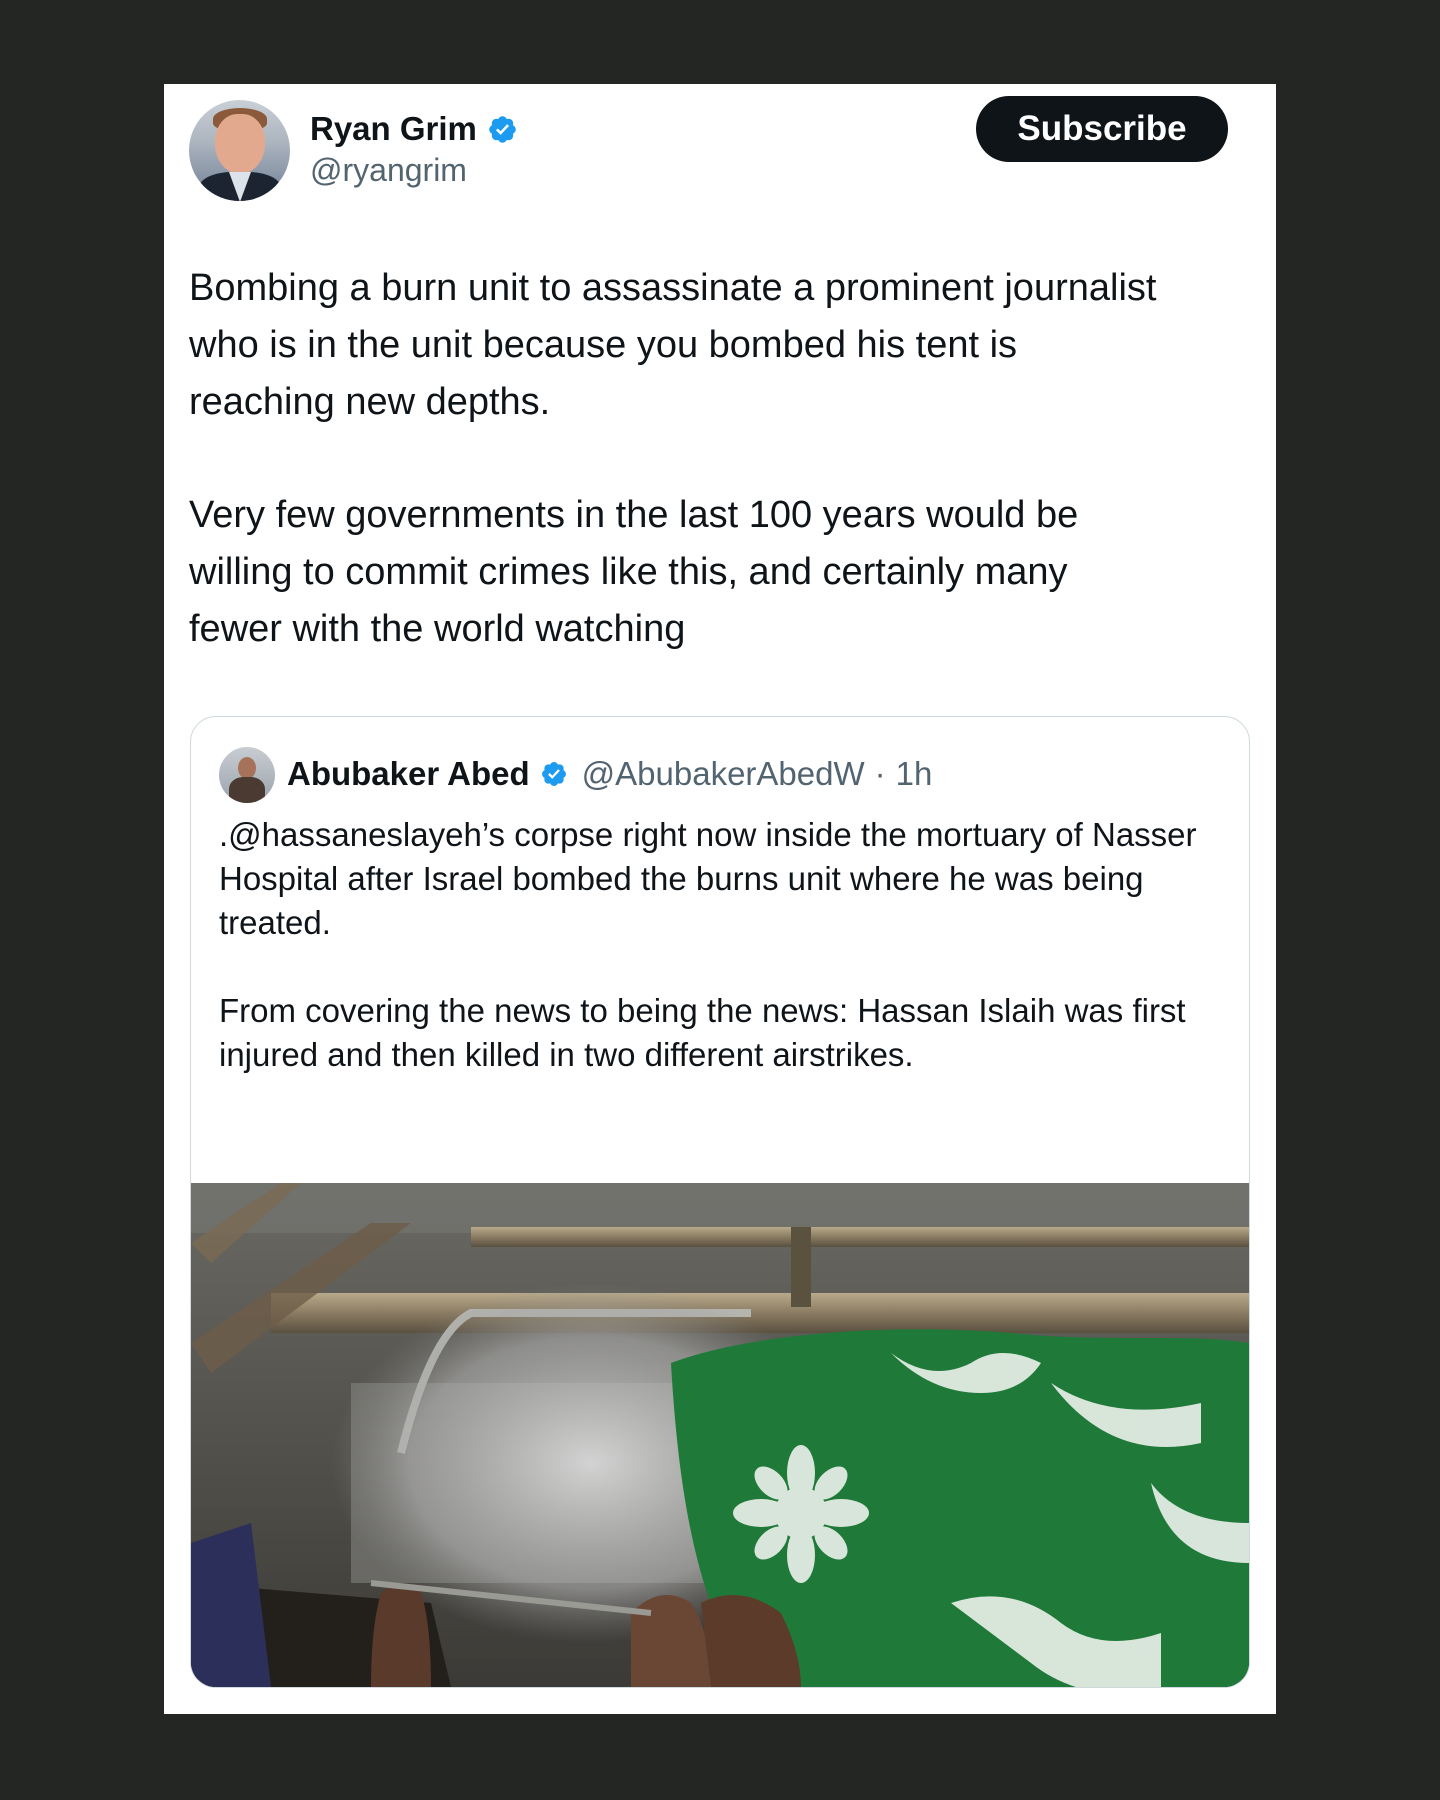 Image resolution: width=1440 pixels, height=1800 pixels. Describe the element at coordinates (388, 170) in the screenshot. I see `author-handle: @ryangrim` at that location.